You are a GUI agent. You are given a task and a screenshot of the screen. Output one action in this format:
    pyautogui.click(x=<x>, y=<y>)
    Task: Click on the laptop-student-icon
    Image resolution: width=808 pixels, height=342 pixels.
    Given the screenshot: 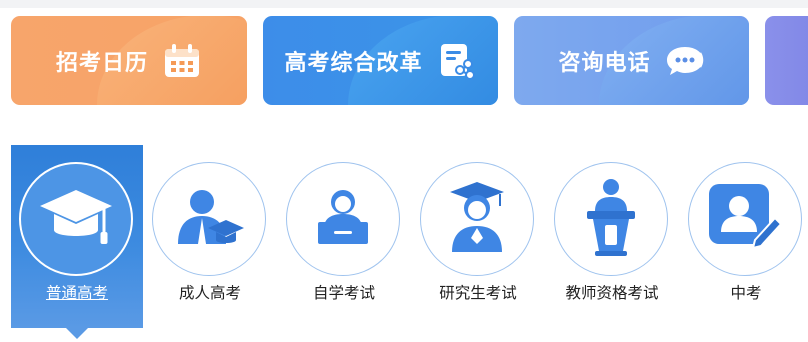 What is the action you would take?
    pyautogui.click(x=343, y=219)
    